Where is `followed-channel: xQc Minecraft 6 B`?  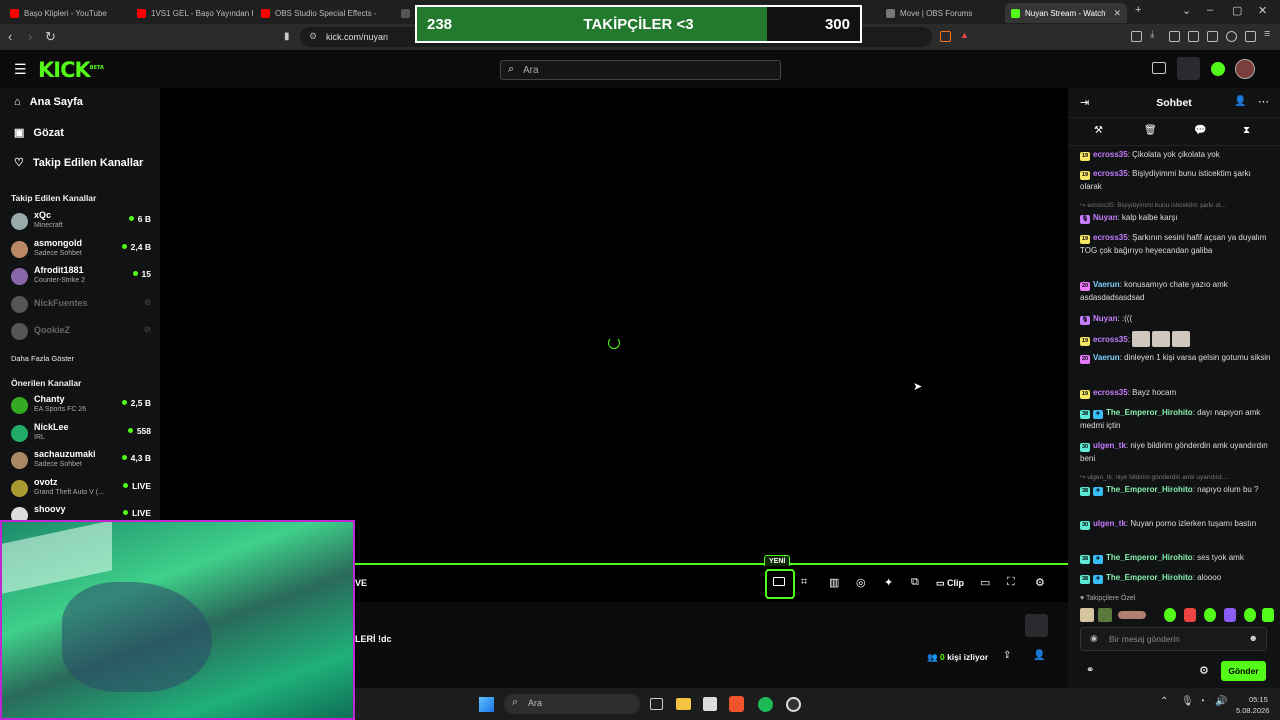 followed-channel: xQc Minecraft 6 B is located at coordinates (81, 221).